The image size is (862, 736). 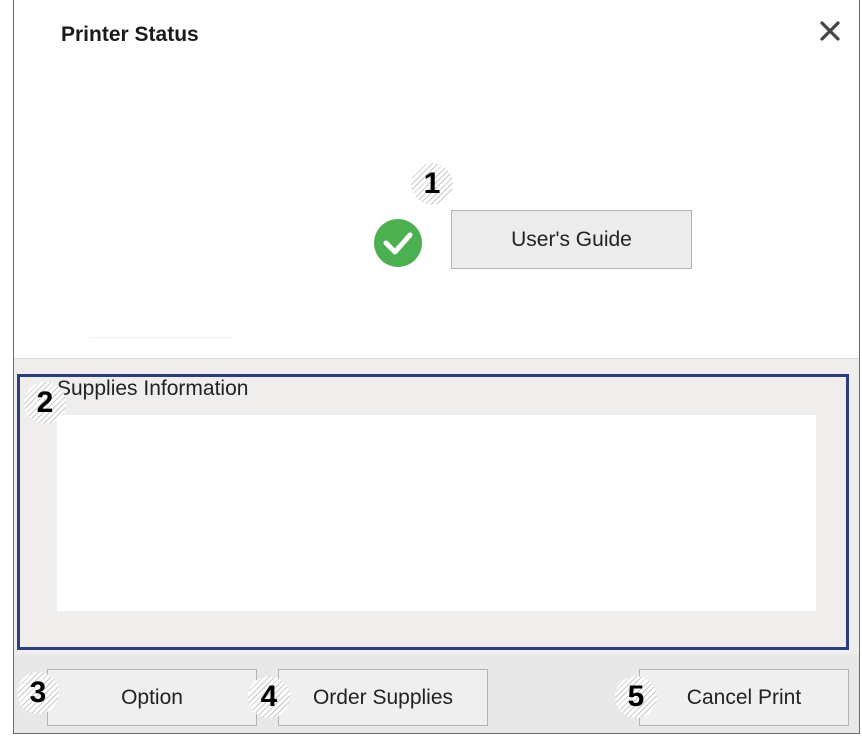 What do you see at coordinates (636, 697) in the screenshot?
I see `callout-5: 5` at bounding box center [636, 697].